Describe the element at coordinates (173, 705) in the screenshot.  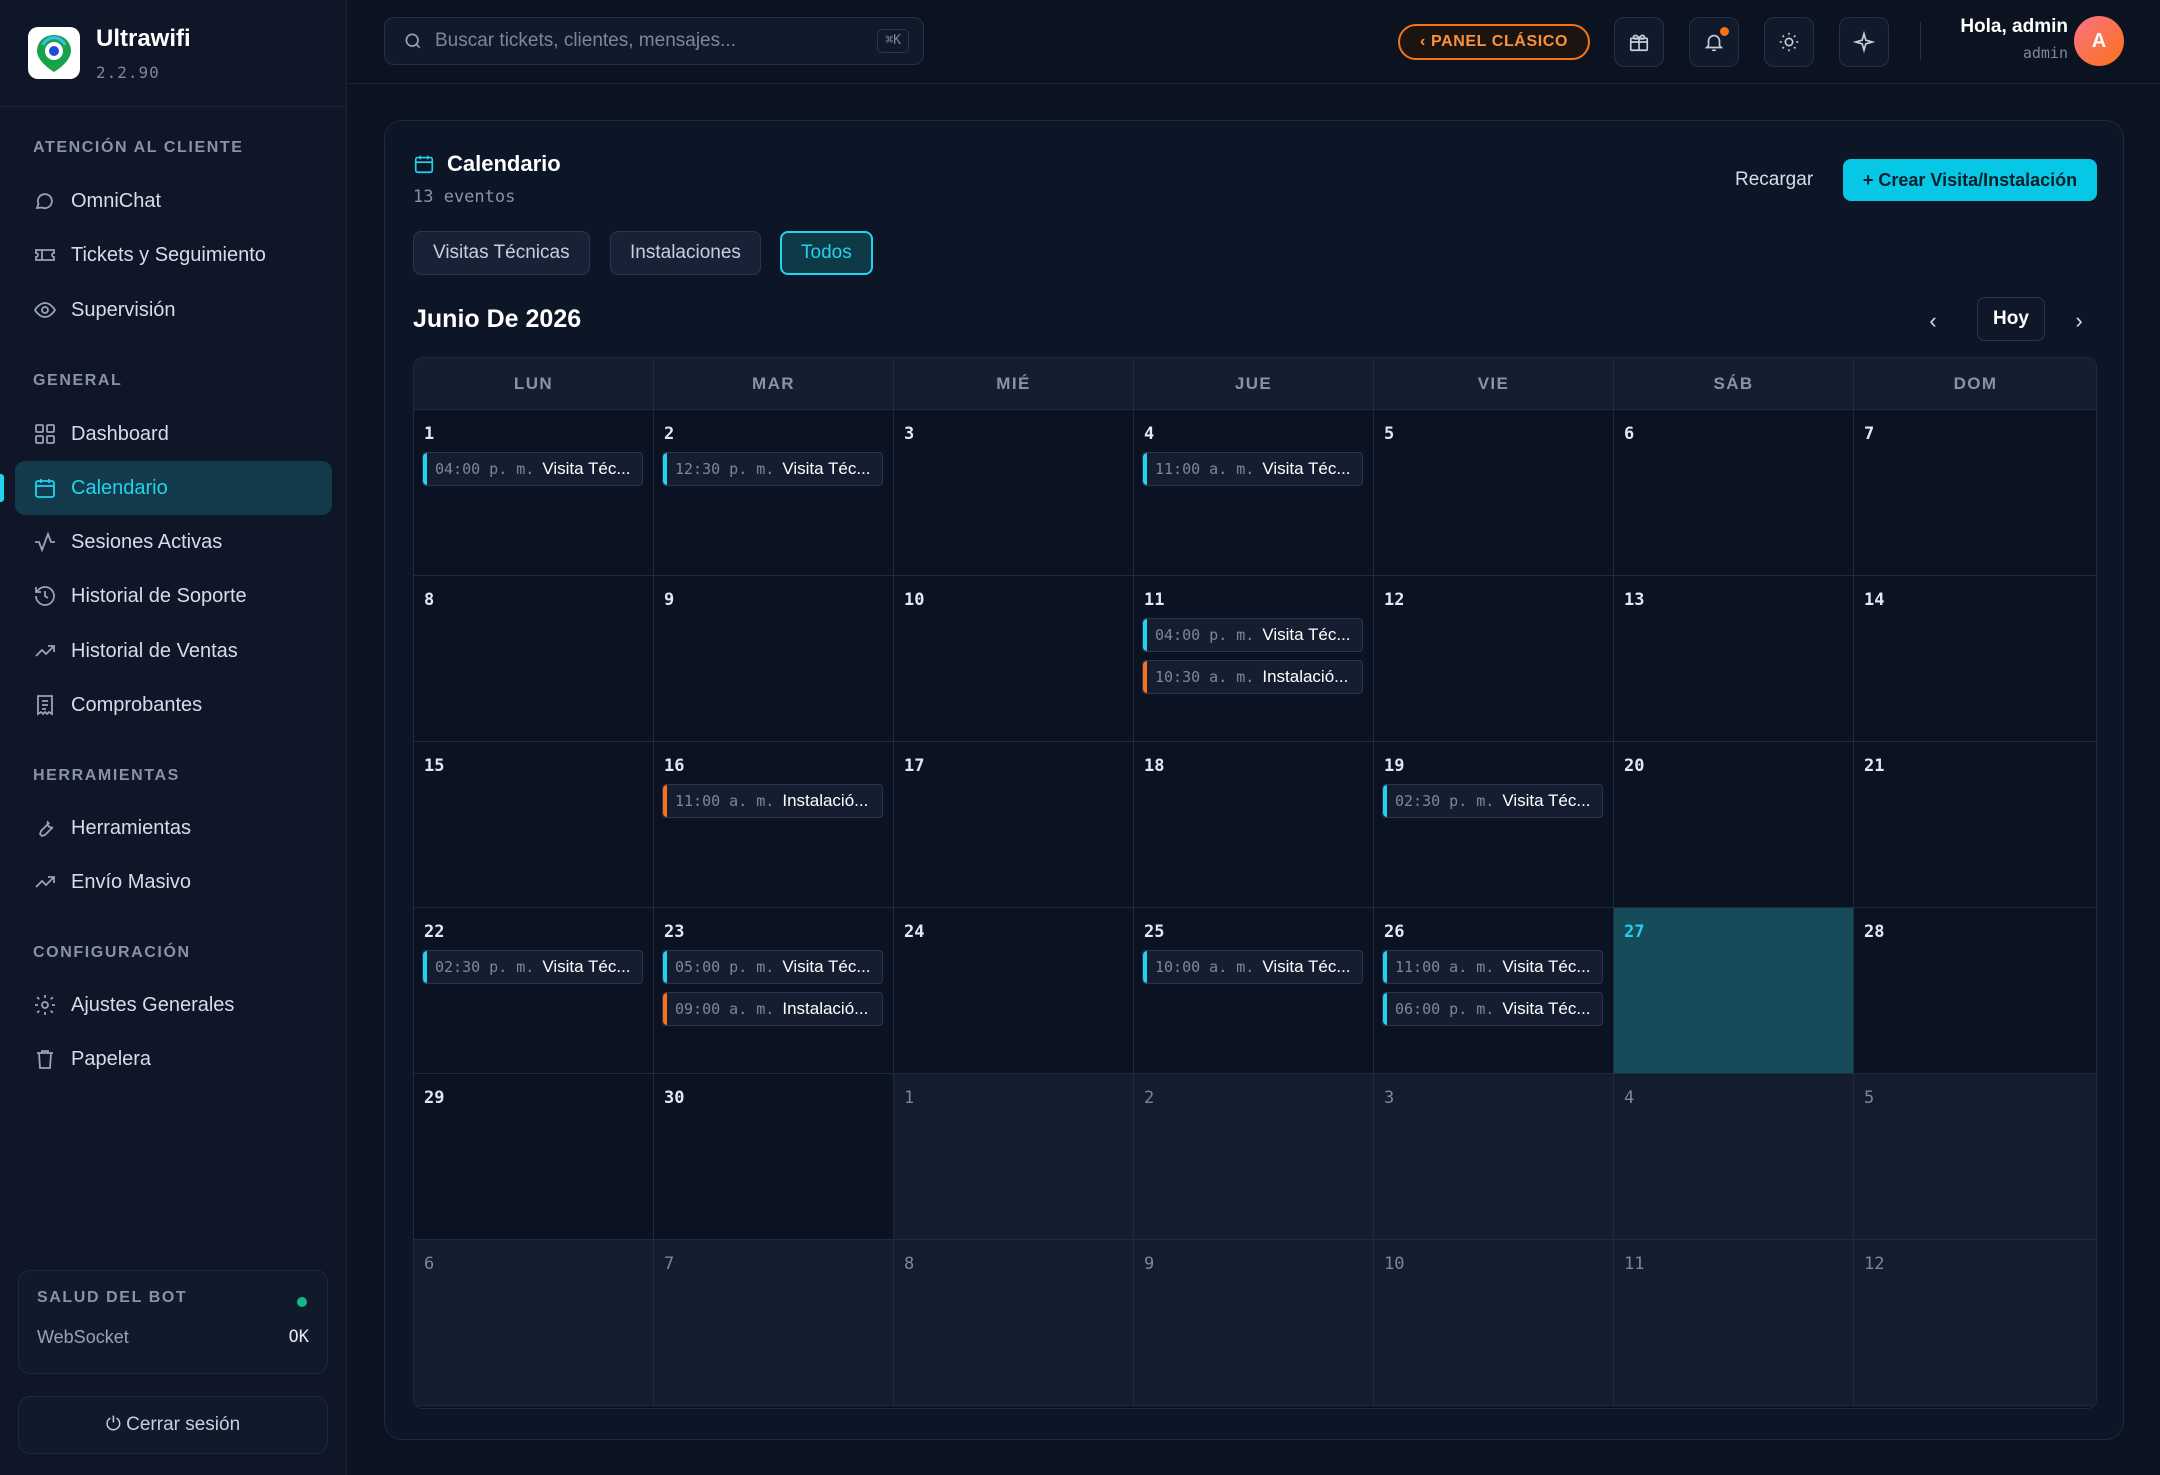
I see `sidebar-item-comprobantes: Comprobantes` at that location.